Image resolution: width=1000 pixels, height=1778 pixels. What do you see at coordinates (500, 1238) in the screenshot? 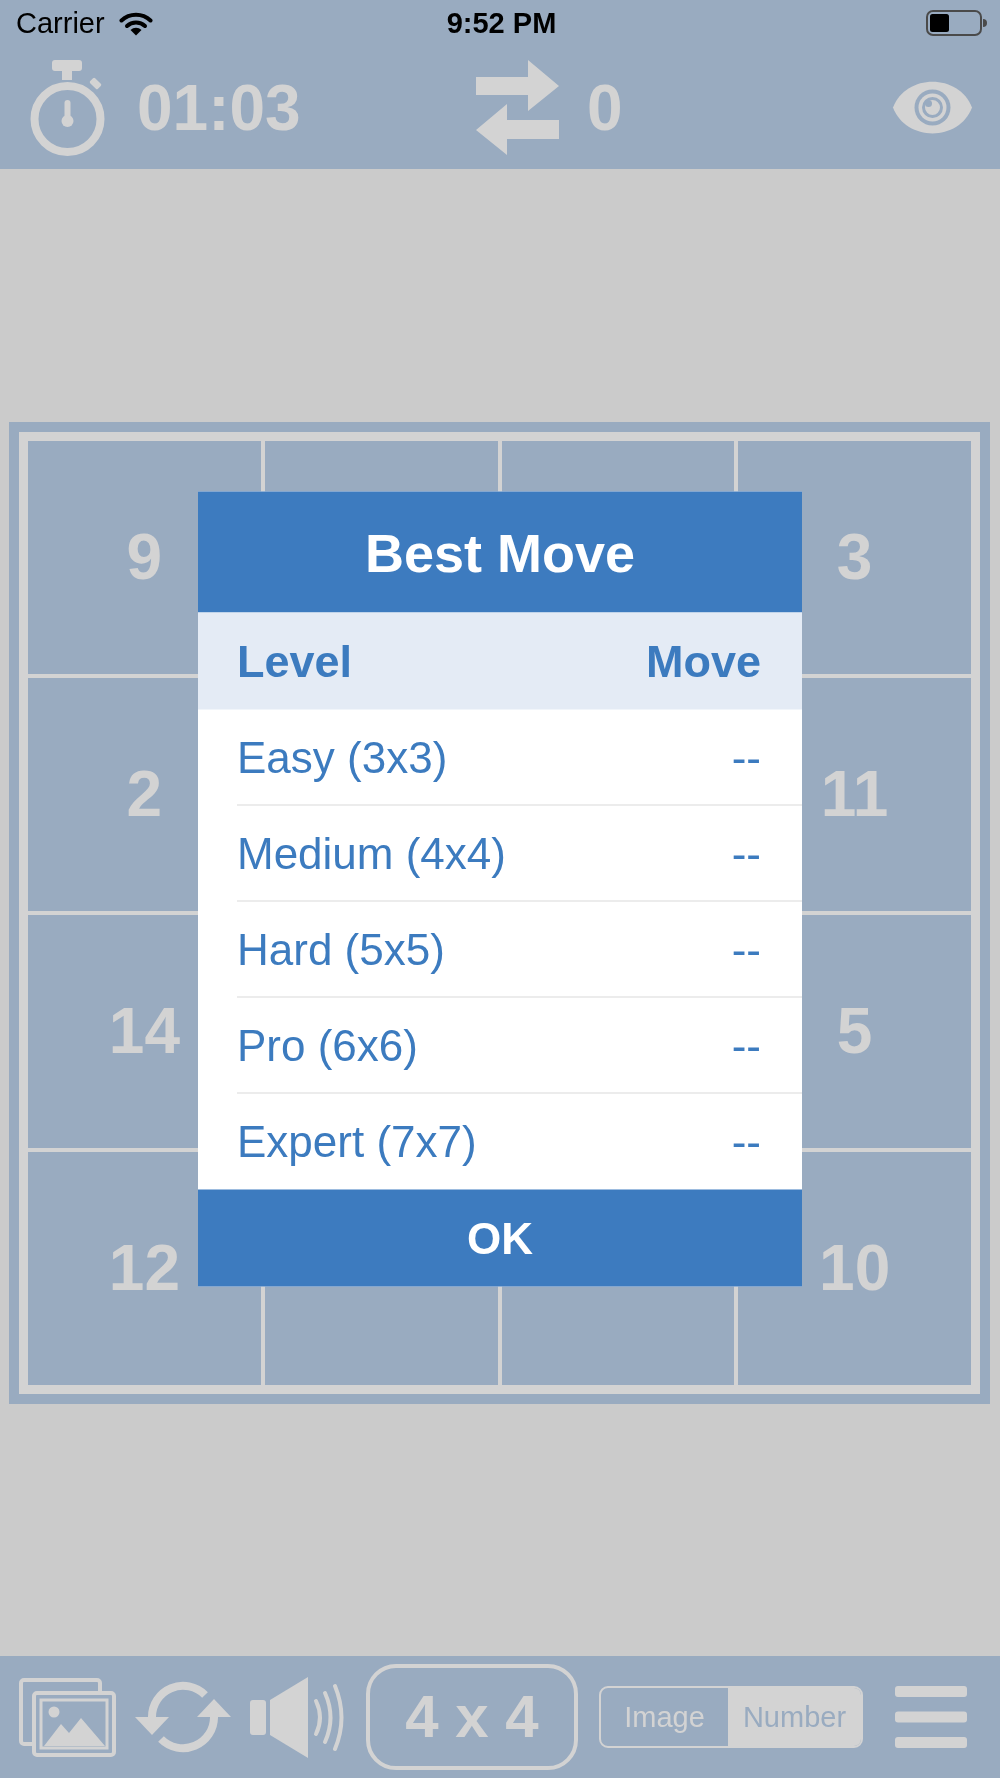
I see `ok-button: OK` at bounding box center [500, 1238].